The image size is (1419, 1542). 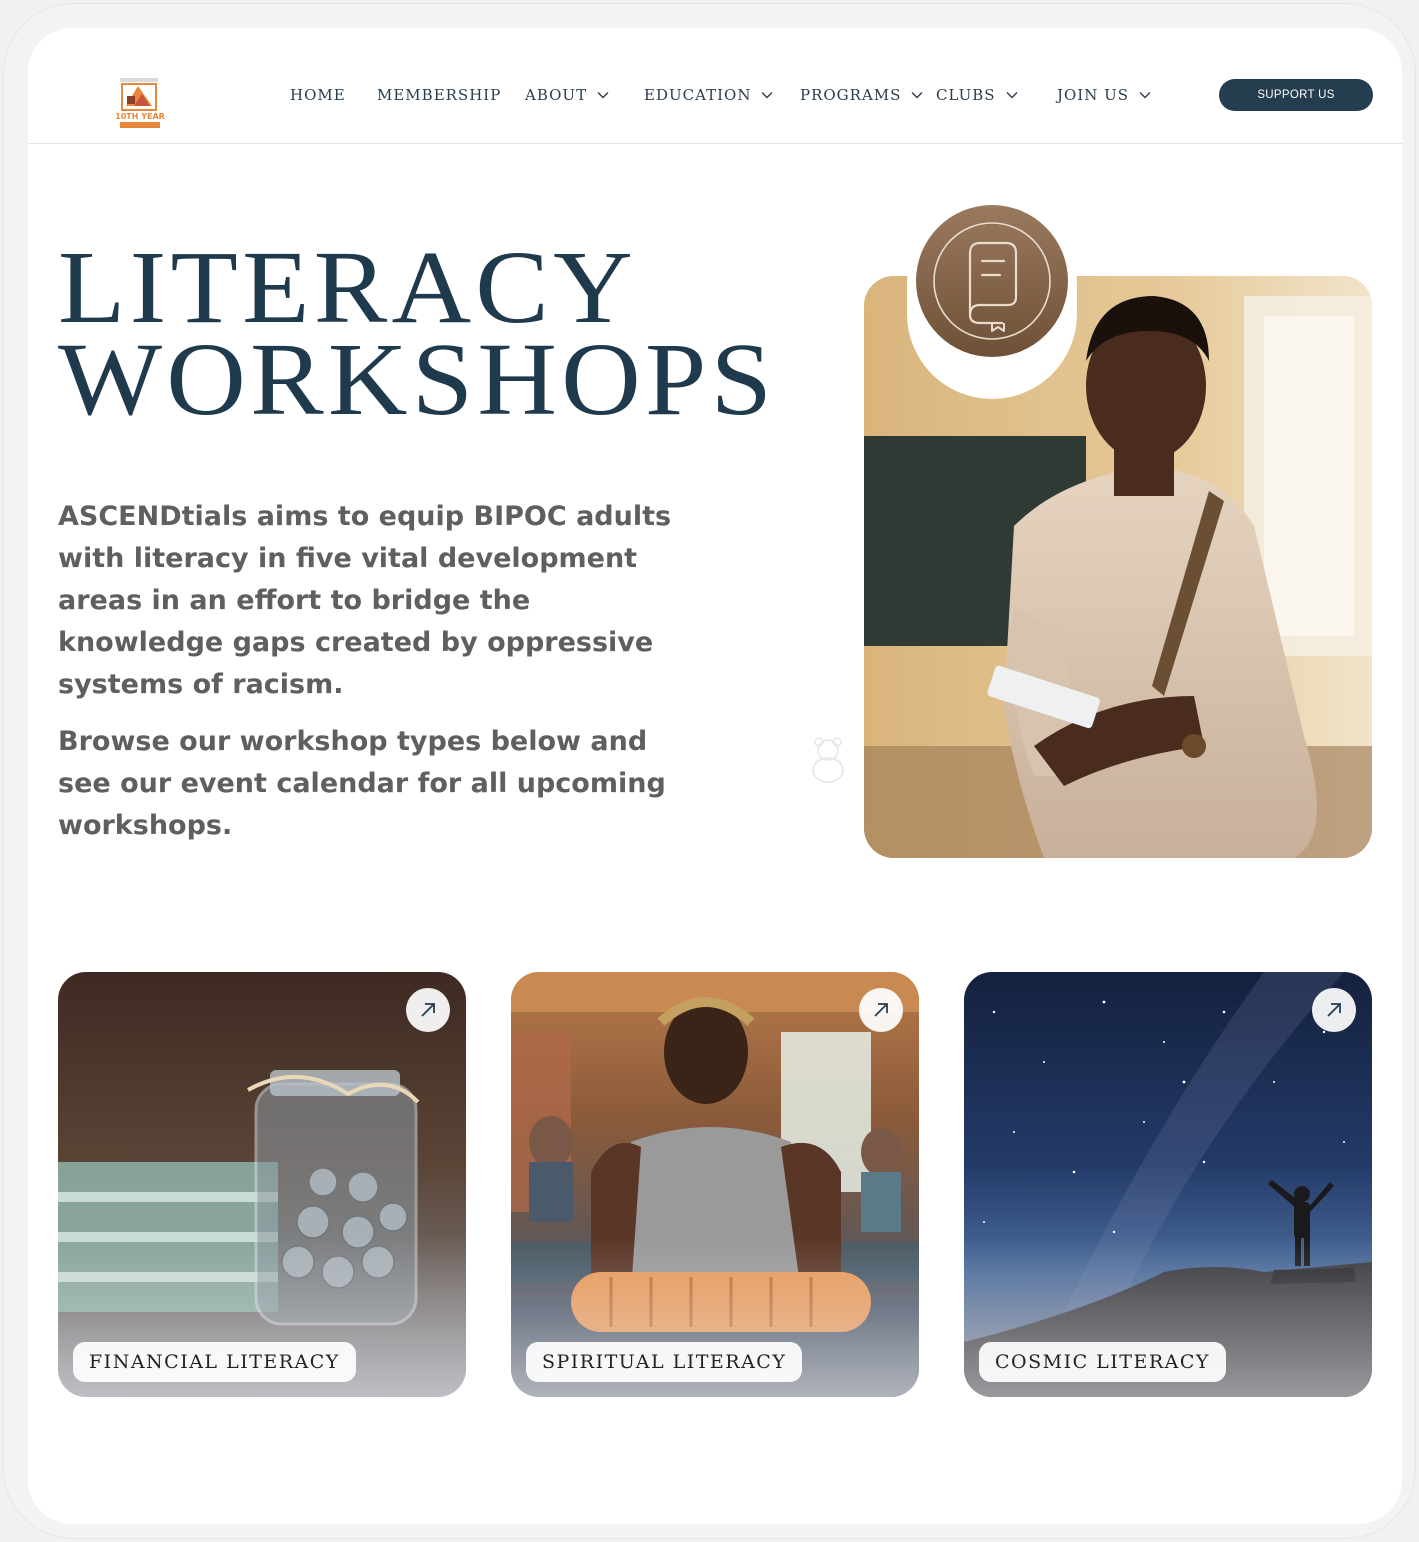 I want to click on card-label: FINANCIAL LITERACY, so click(x=214, y=1362).